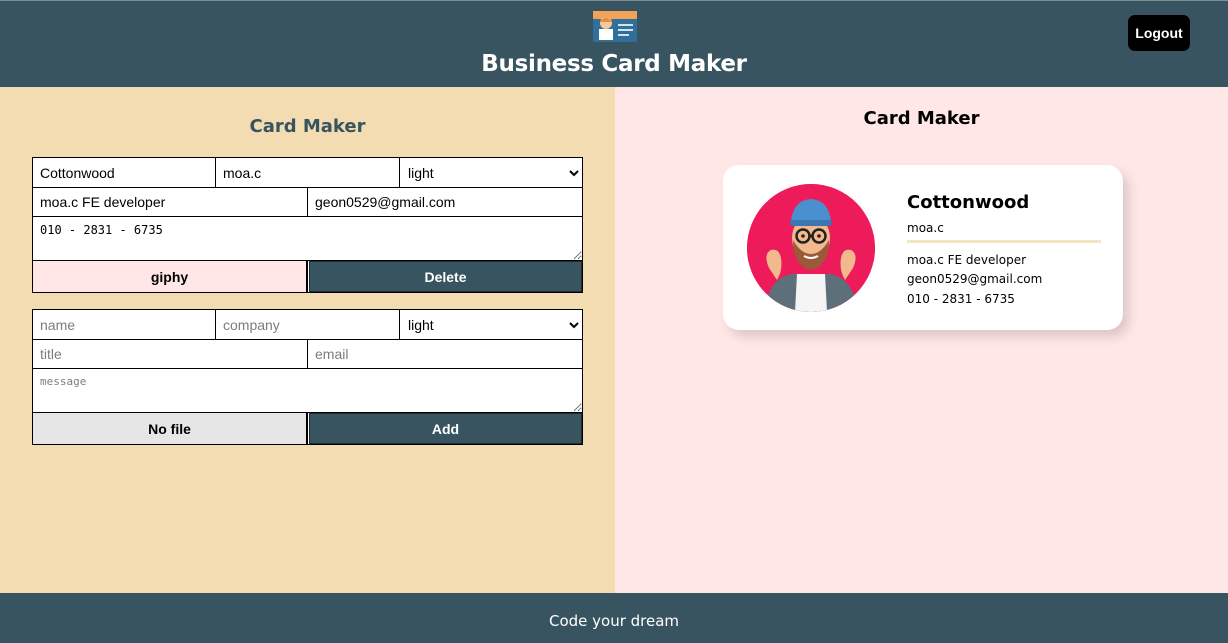 The image size is (1228, 643). I want to click on app-footer: Code your dream, so click(614, 618).